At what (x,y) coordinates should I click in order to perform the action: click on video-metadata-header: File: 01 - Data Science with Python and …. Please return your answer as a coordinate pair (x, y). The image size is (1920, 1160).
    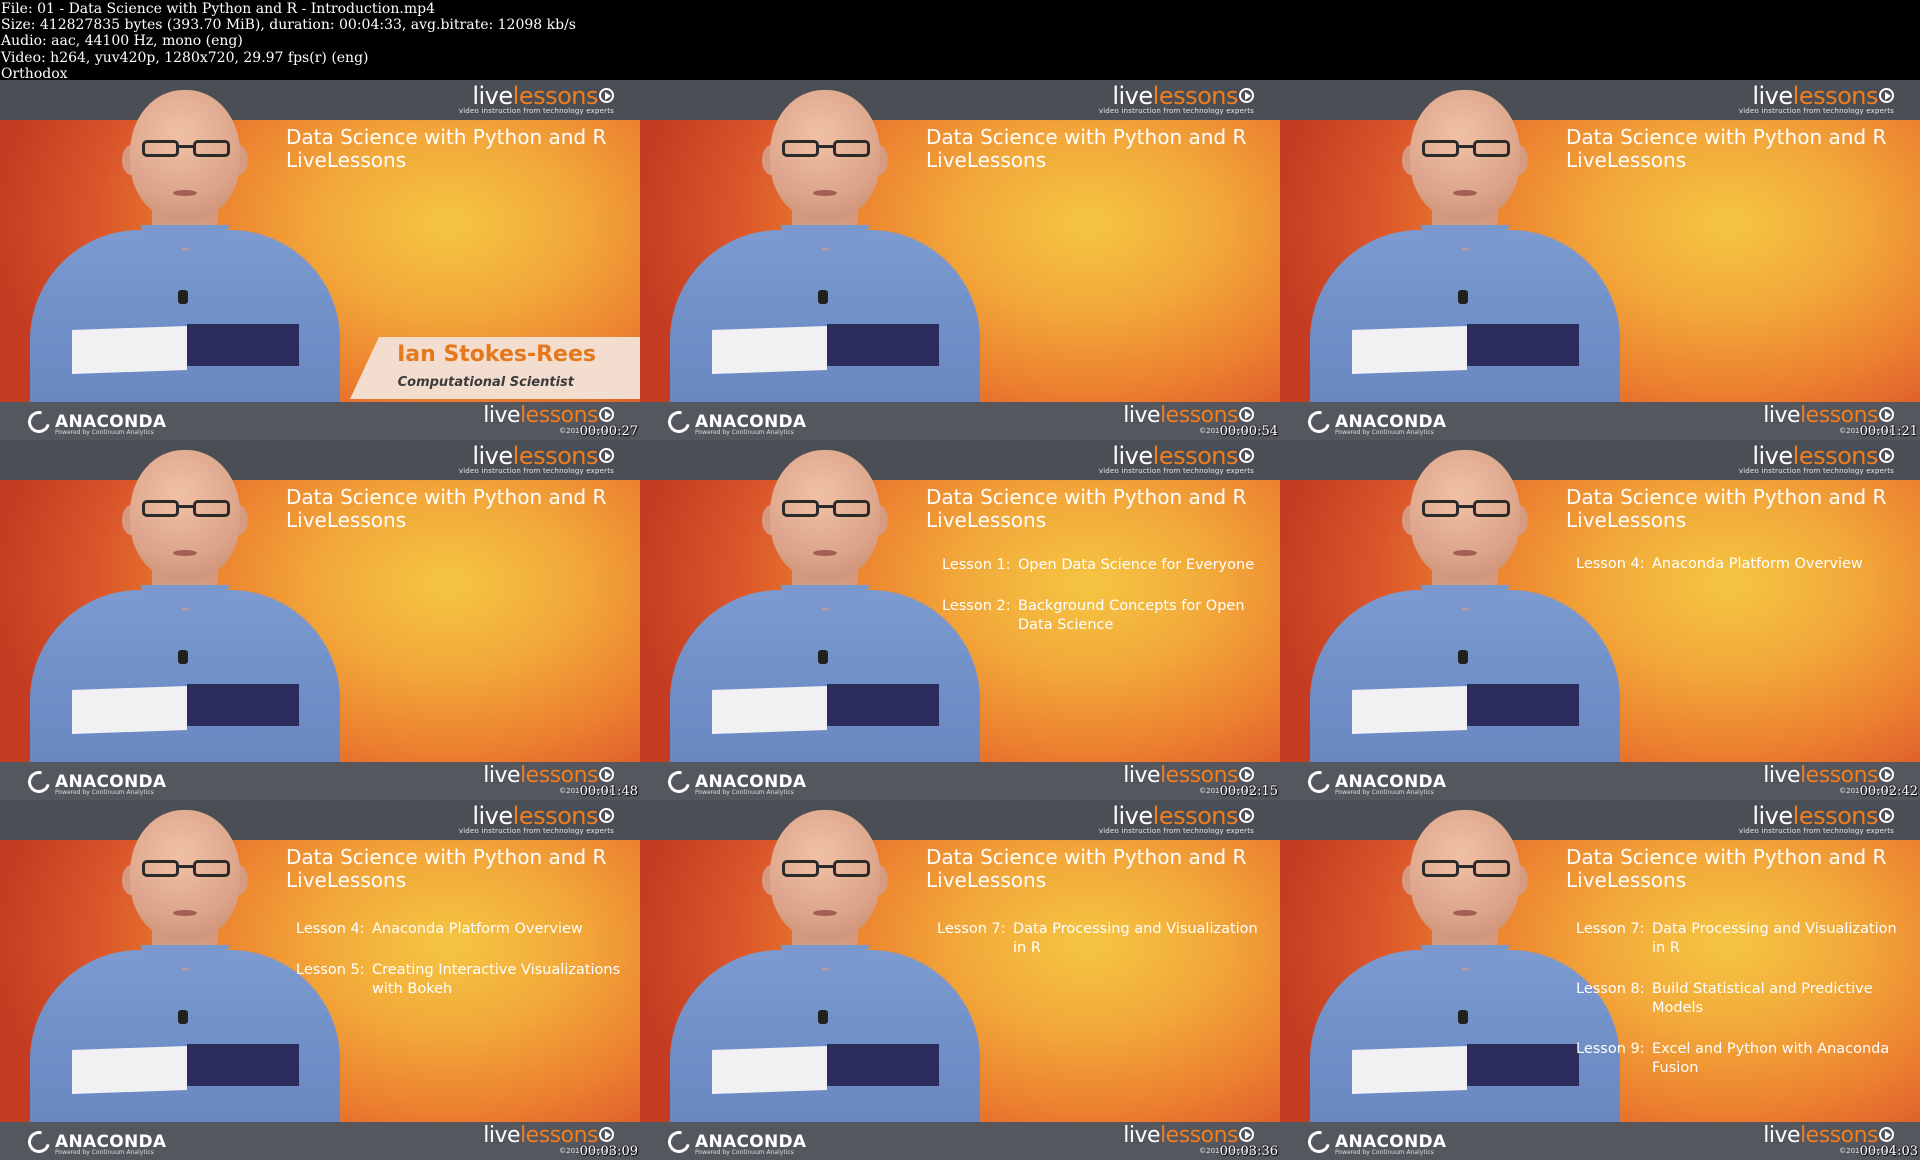
    Looking at the image, I should click on (960, 41).